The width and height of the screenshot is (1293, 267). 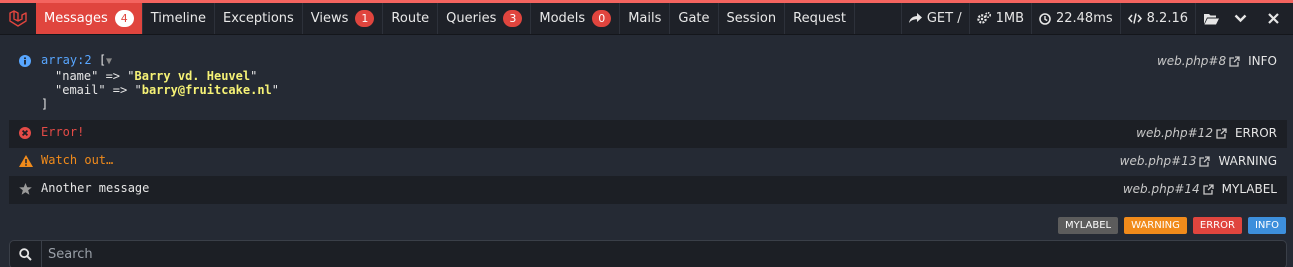 What do you see at coordinates (1009, 18) in the screenshot?
I see `memory-value: 1MB` at bounding box center [1009, 18].